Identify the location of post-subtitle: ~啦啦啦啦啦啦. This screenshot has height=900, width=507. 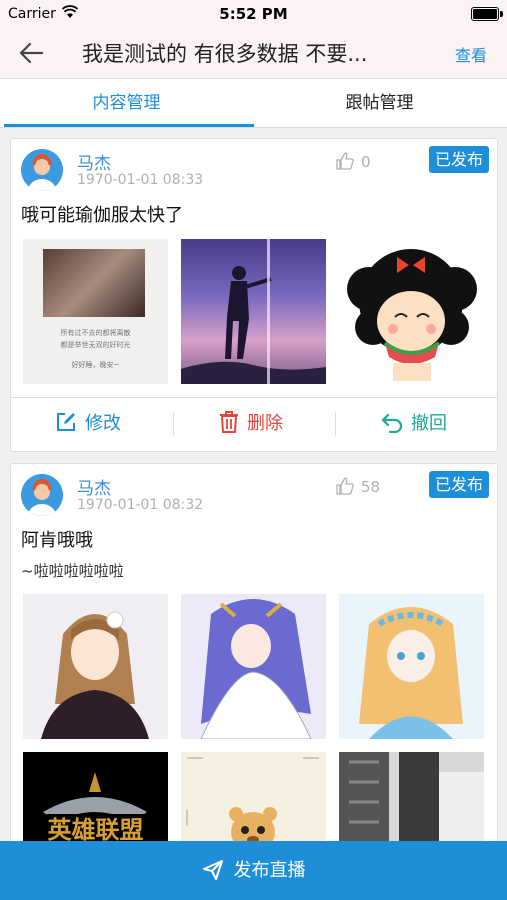
(72, 571).